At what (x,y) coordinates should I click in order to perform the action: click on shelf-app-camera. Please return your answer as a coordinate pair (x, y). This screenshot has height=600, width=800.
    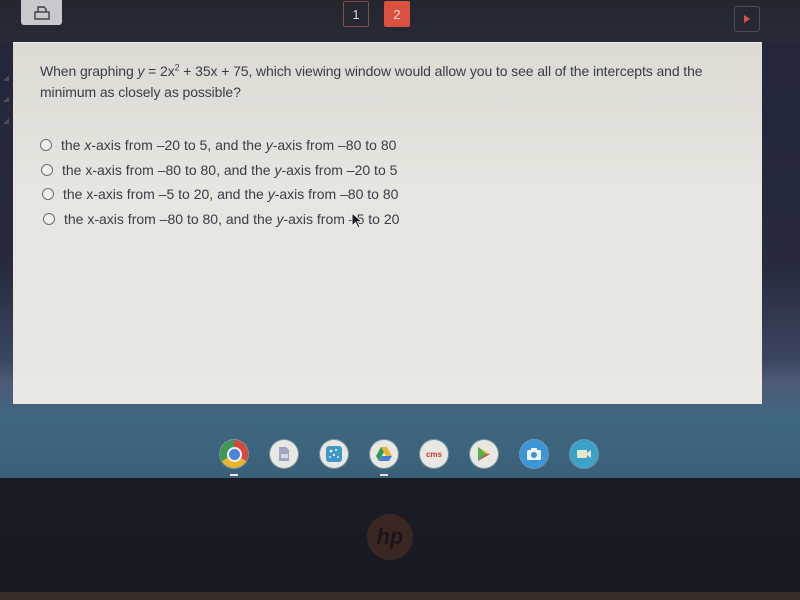
    Looking at the image, I should click on (534, 454).